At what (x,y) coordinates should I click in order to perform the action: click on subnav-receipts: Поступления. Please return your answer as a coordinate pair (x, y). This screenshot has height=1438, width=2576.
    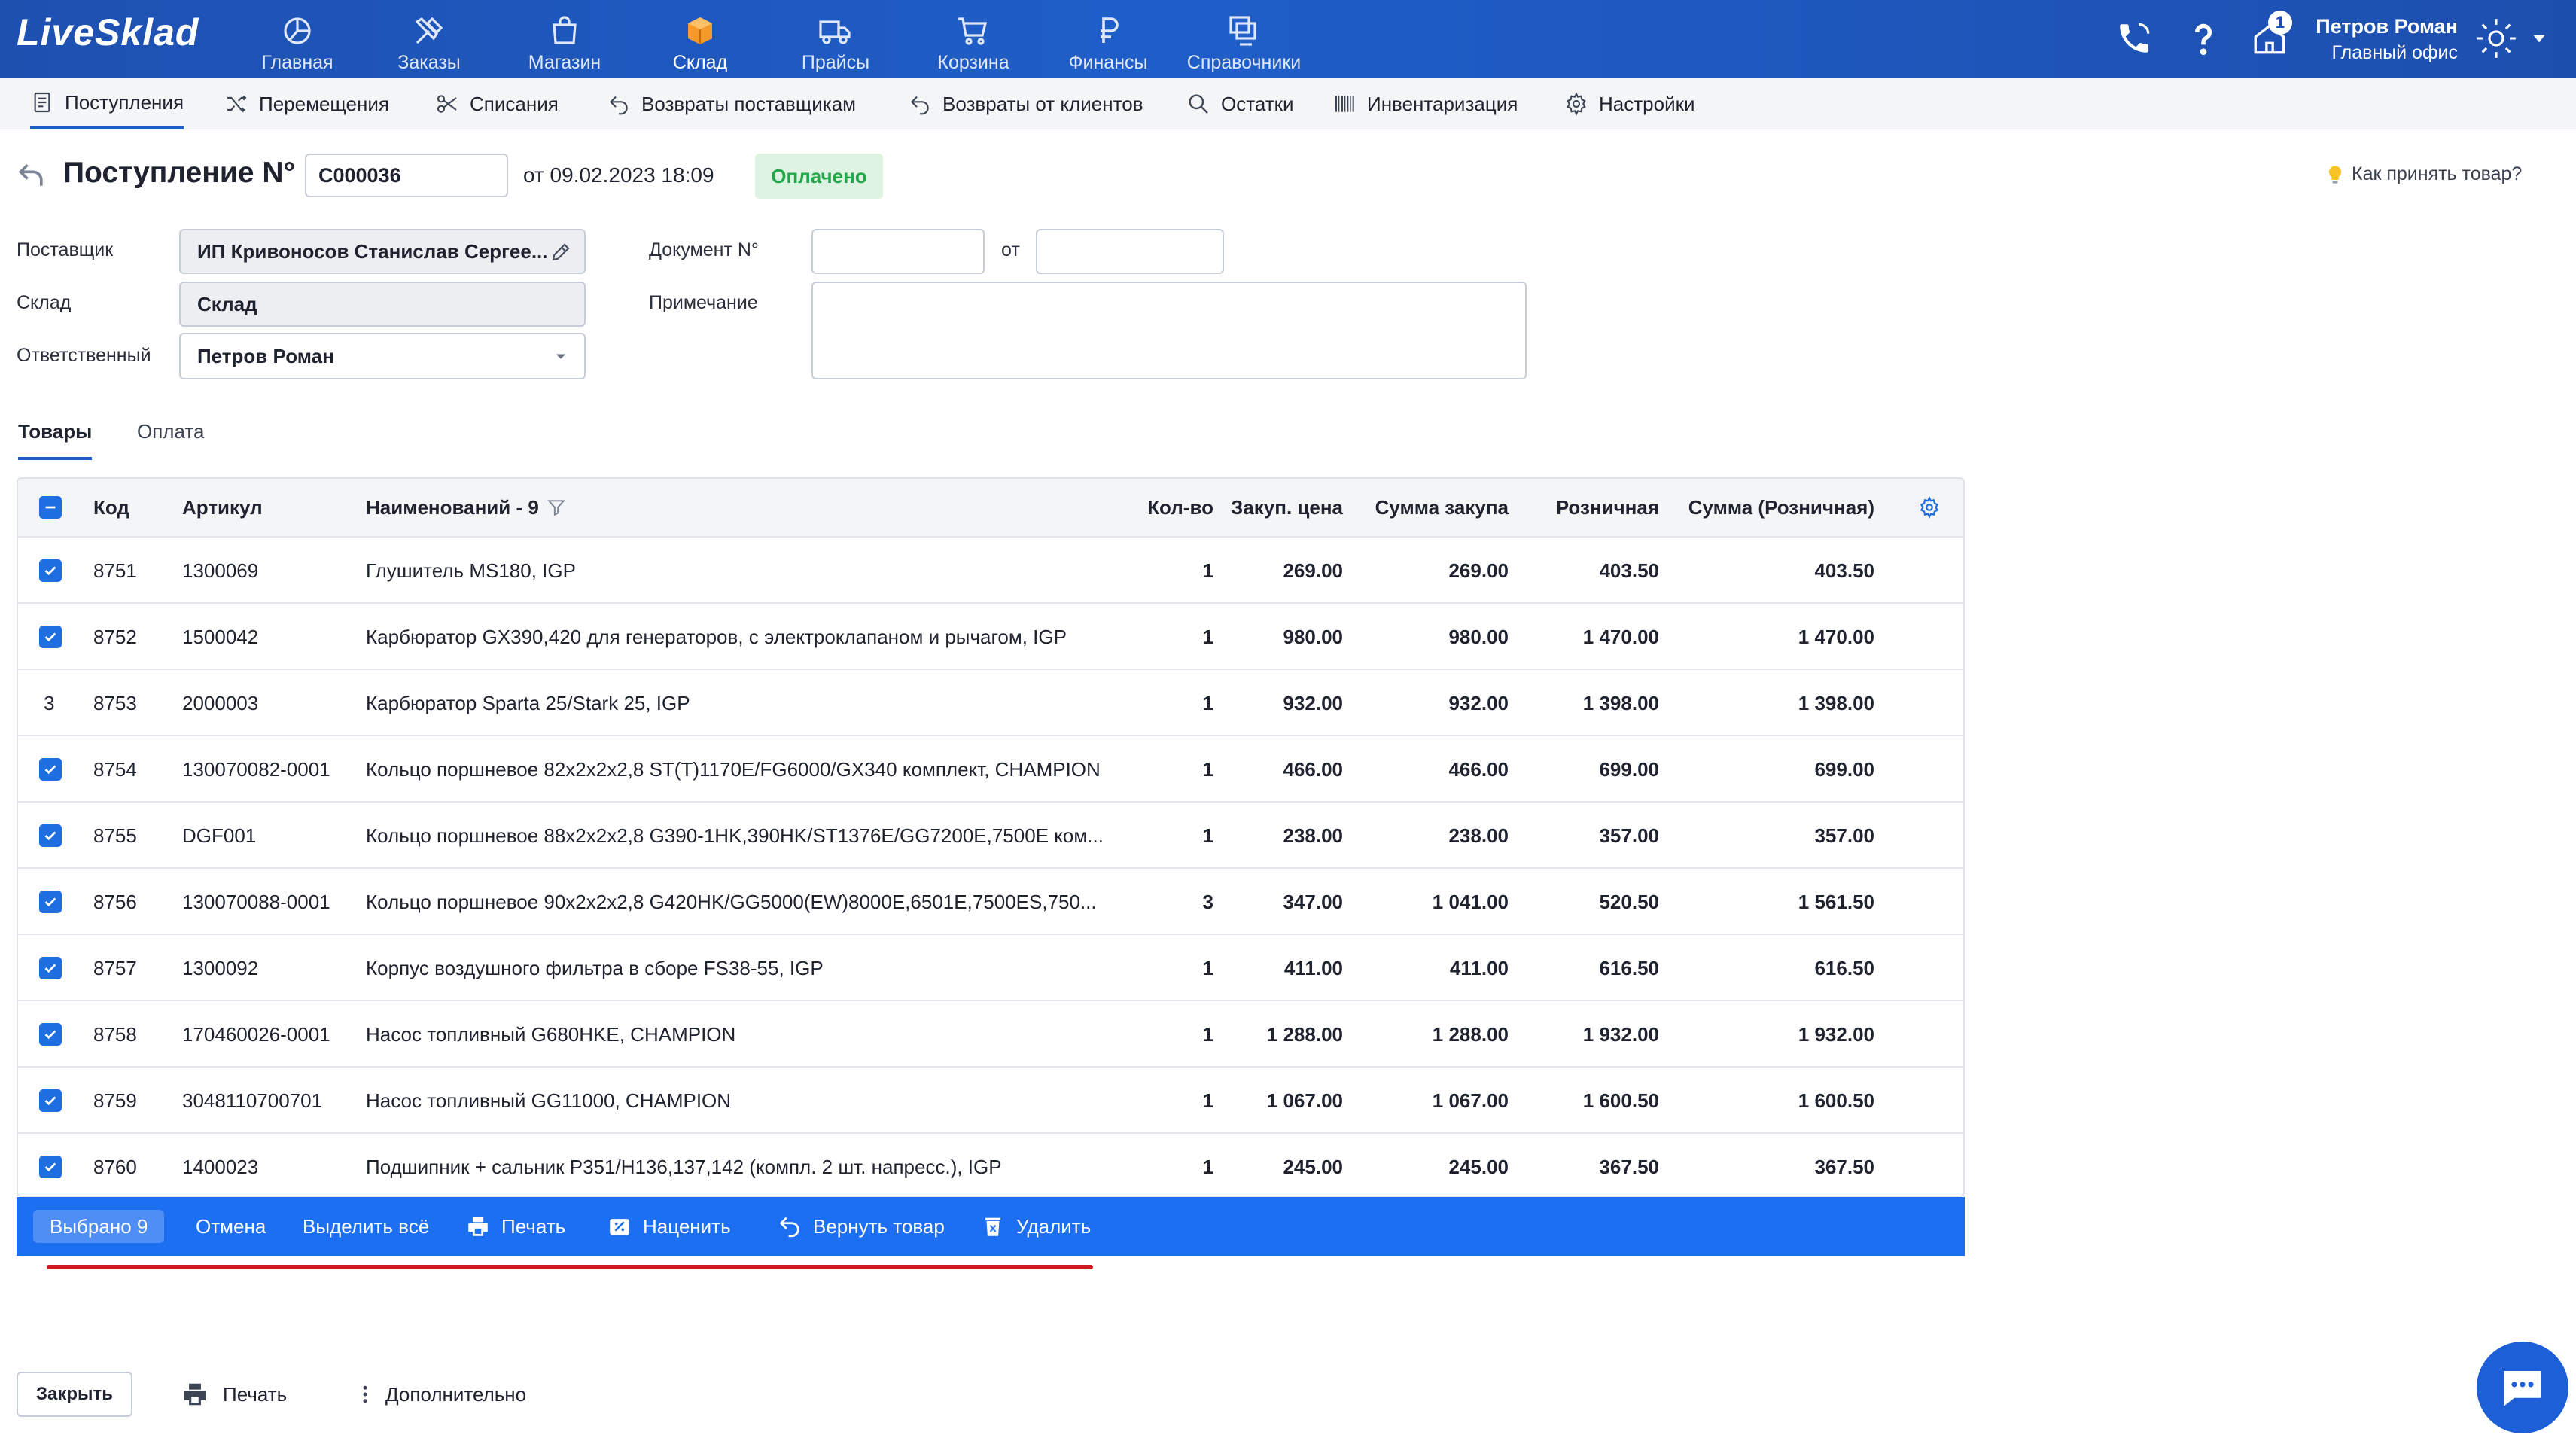
    Looking at the image, I should click on (107, 104).